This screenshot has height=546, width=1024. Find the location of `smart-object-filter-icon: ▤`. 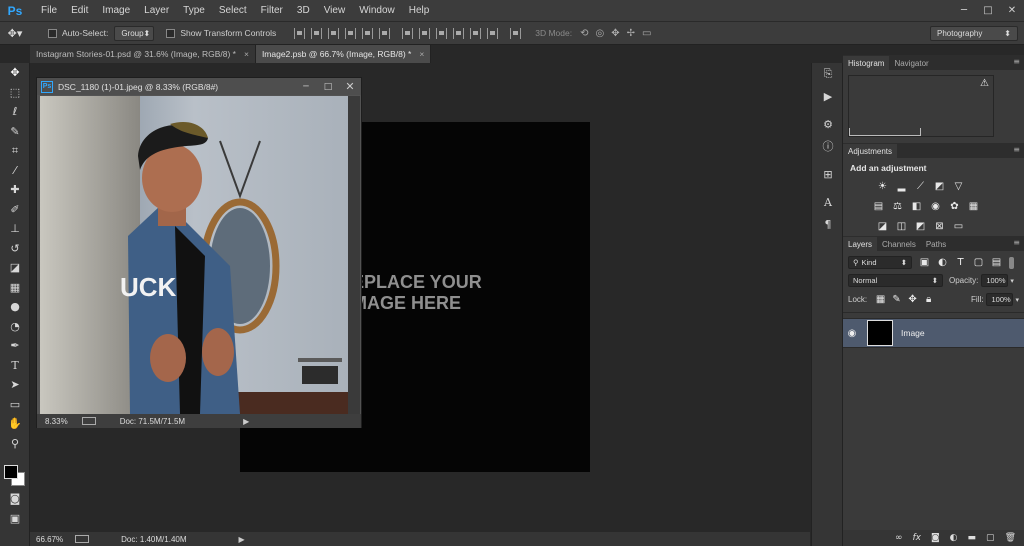

smart-object-filter-icon: ▤ is located at coordinates (996, 262).